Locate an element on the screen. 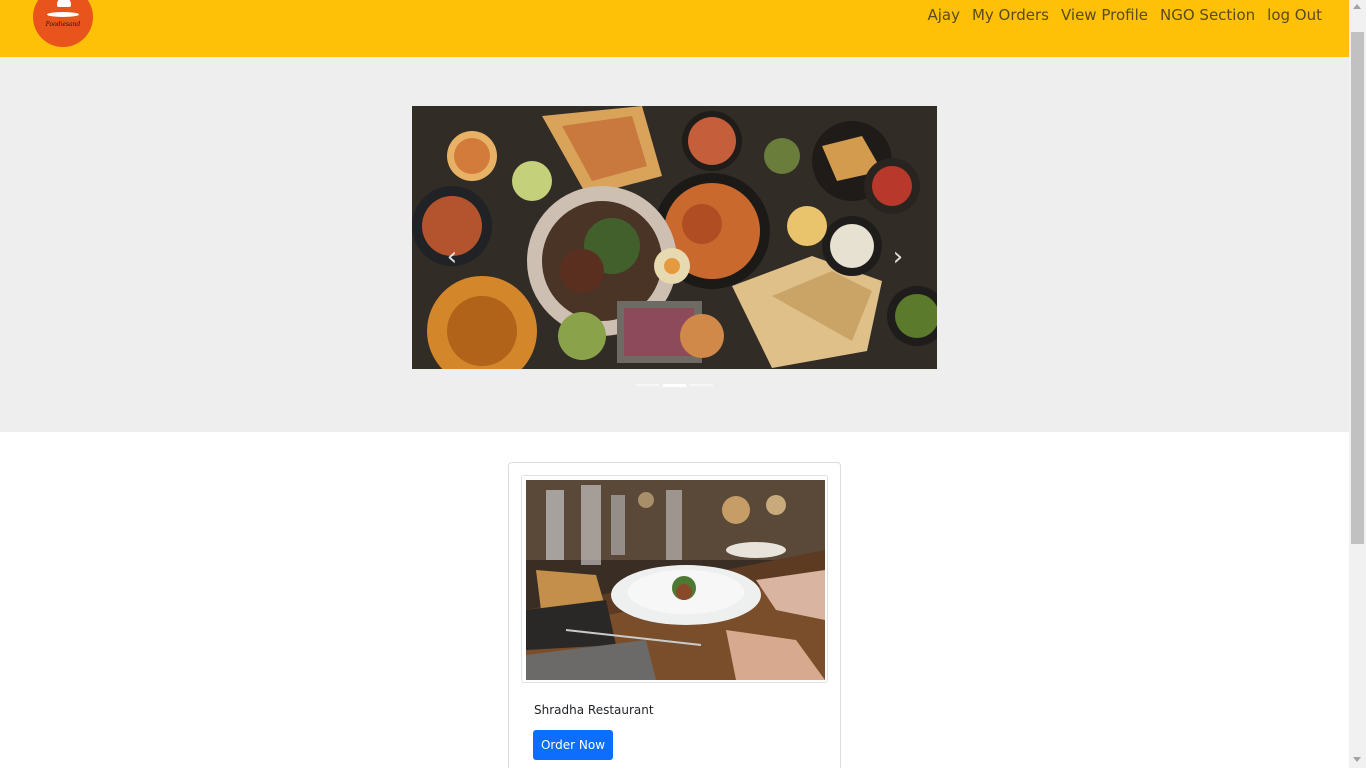 This screenshot has width=1366, height=768. chevron-right-icon: › is located at coordinates (898, 257).